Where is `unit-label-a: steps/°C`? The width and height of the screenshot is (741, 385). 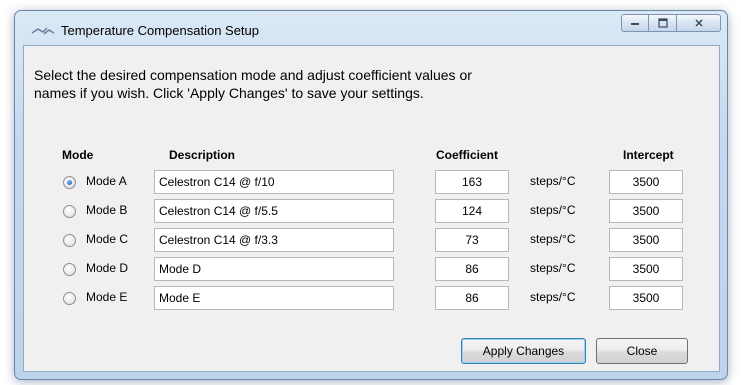 unit-label-a: steps/°C is located at coordinates (553, 181).